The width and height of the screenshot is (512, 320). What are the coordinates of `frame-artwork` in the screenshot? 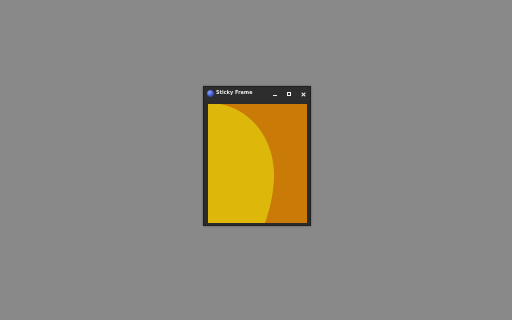 It's located at (257, 163).